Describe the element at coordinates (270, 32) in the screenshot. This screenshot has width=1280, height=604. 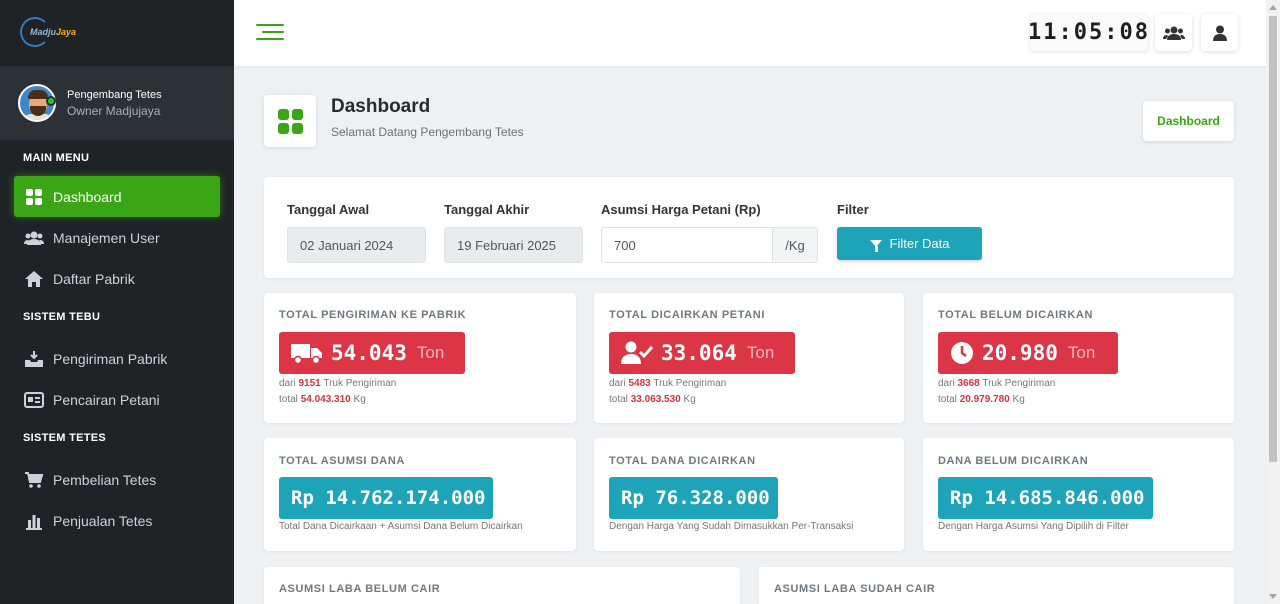
I see `menu-toggle-icon` at that location.